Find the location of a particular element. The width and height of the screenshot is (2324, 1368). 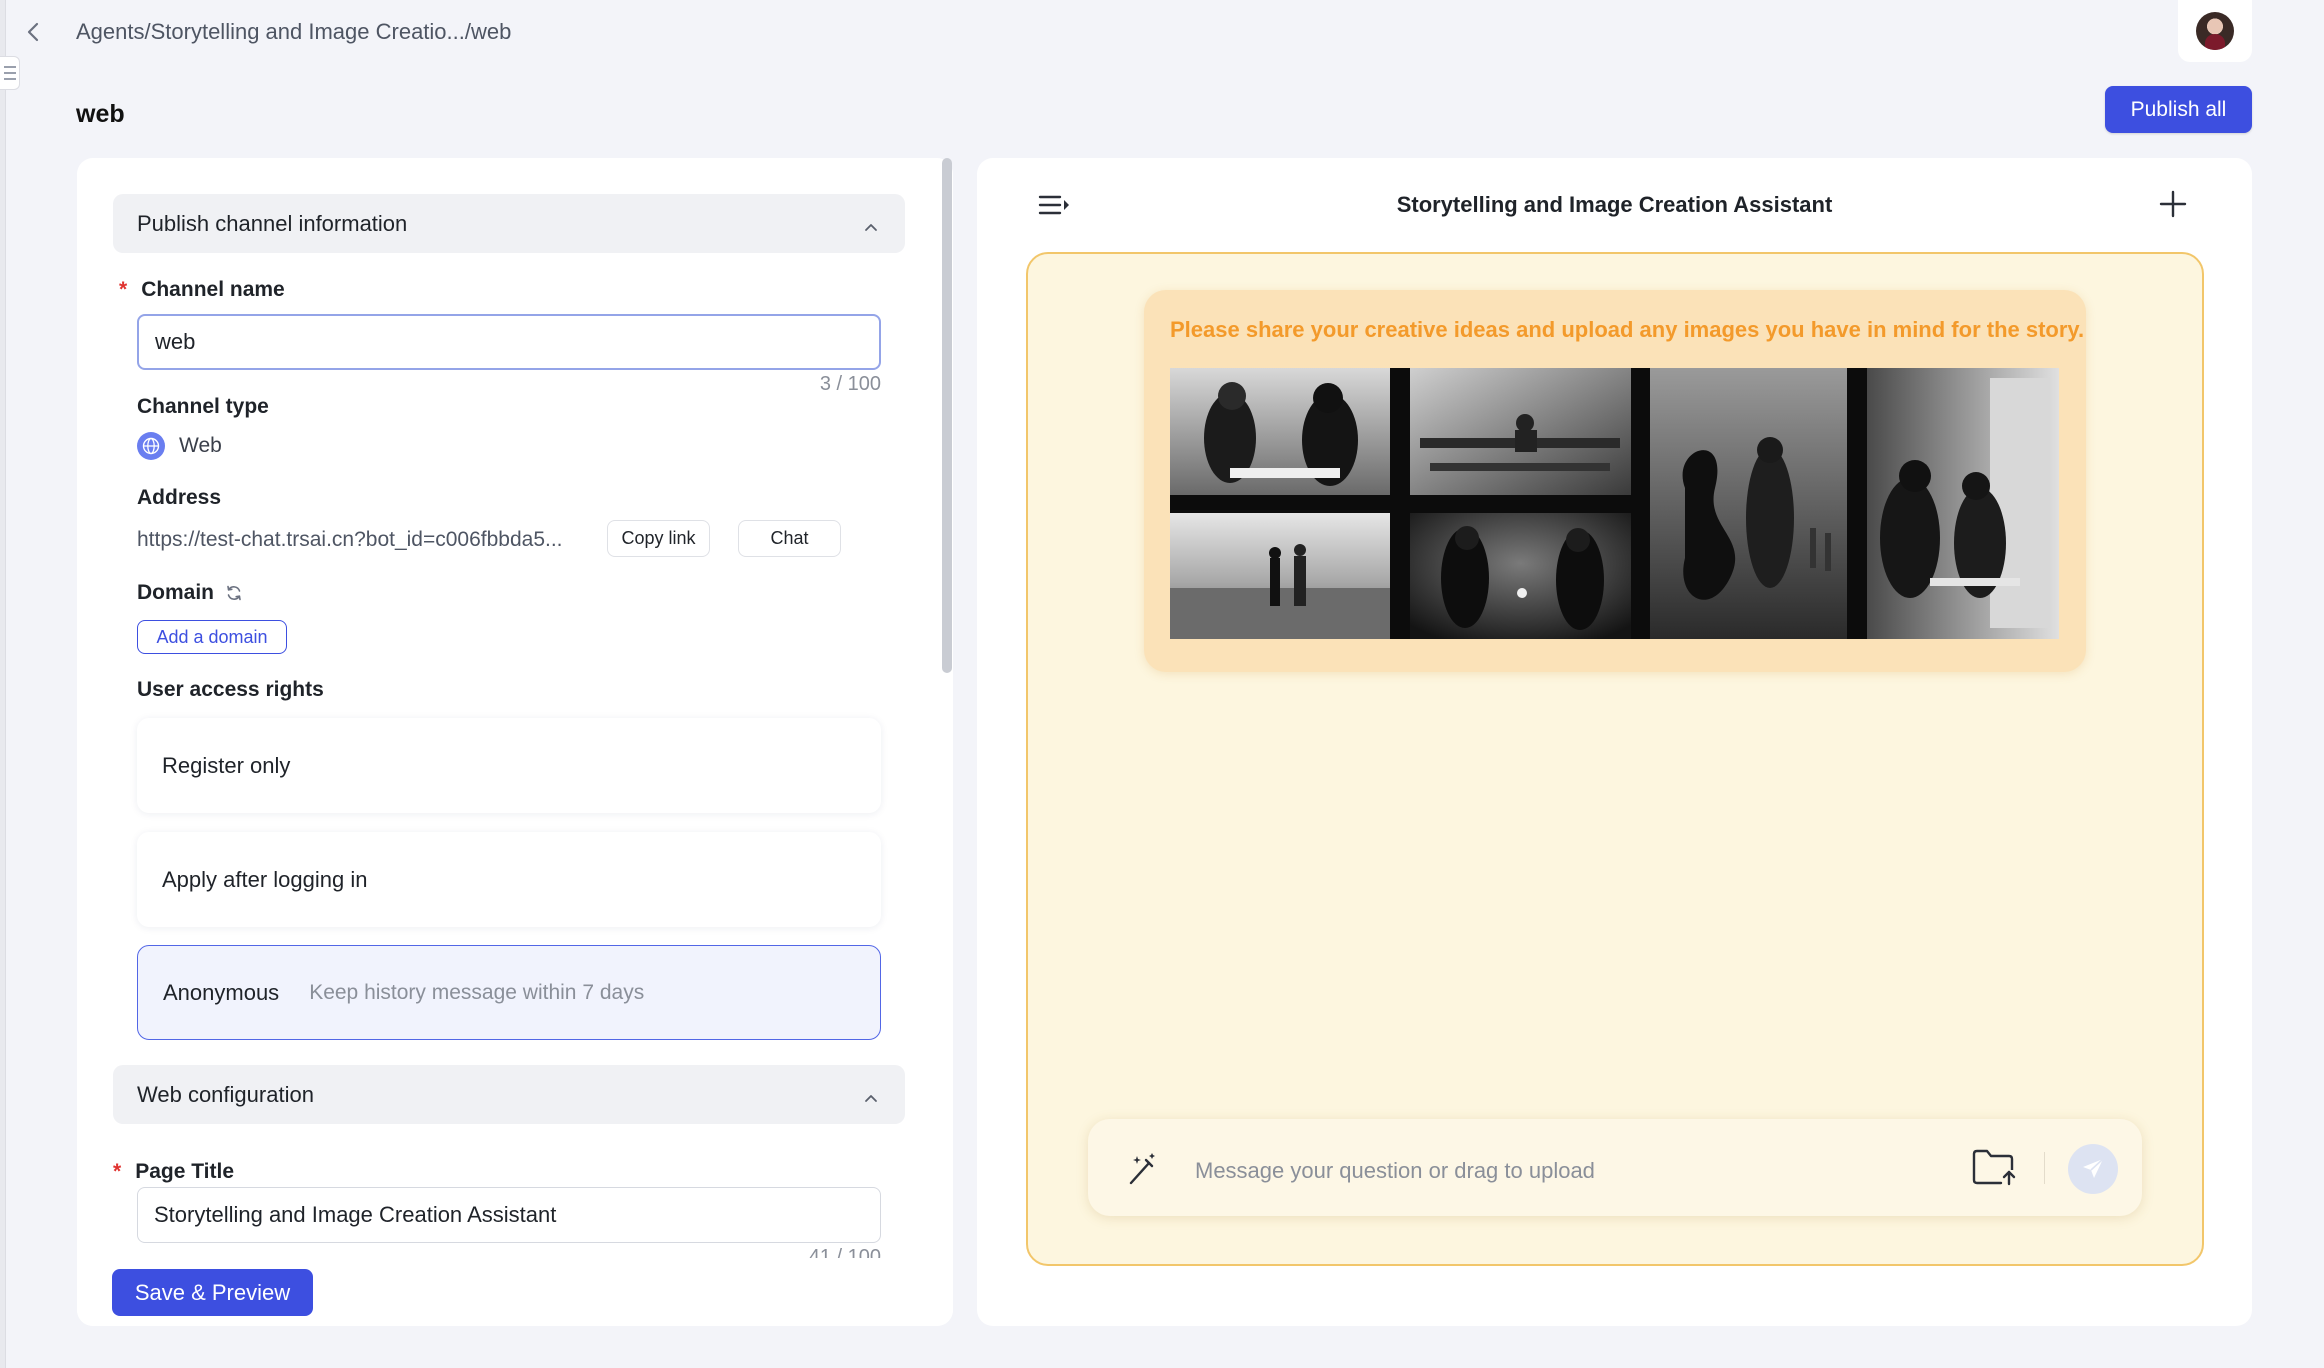

access-option-apply-after-login: Apply after logging in is located at coordinates (509, 879).